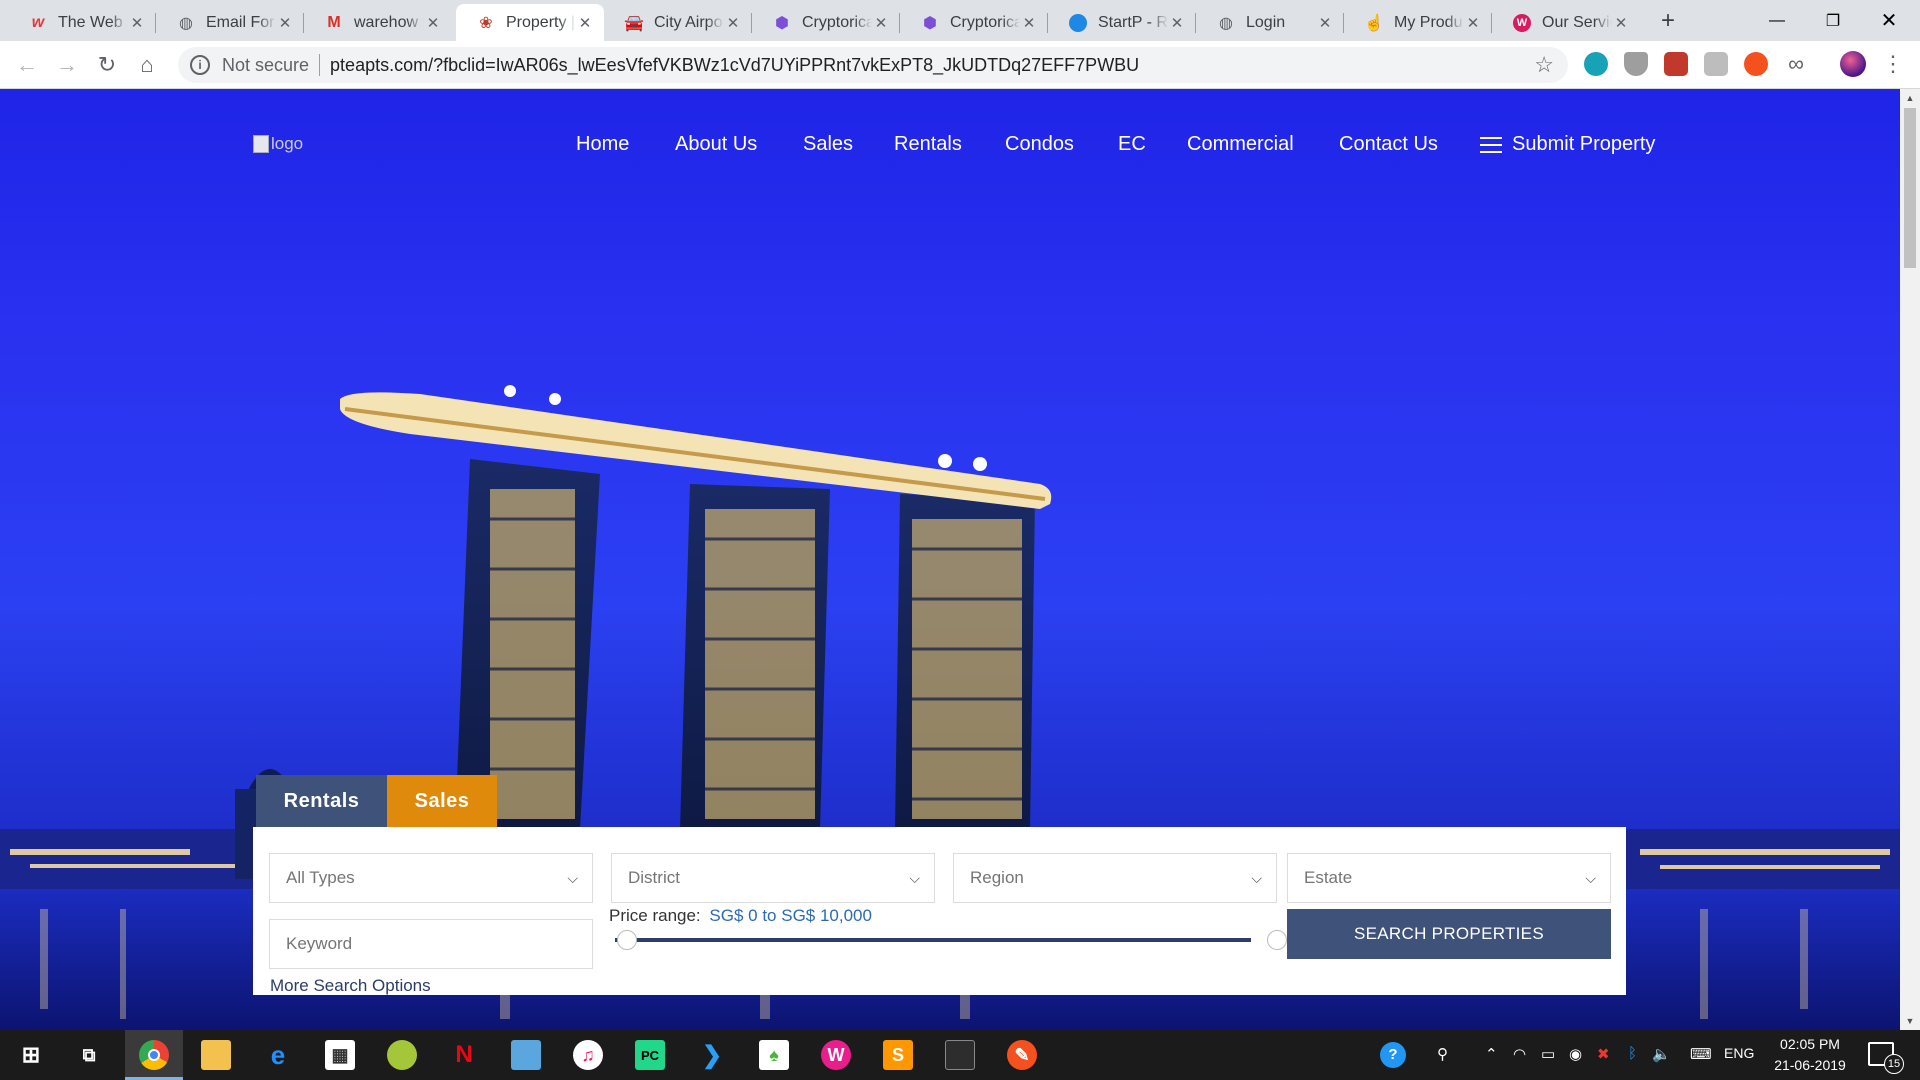  Describe the element at coordinates (1491, 1054) in the screenshot. I see `tray-chevron-up-icon: ⌃` at that location.